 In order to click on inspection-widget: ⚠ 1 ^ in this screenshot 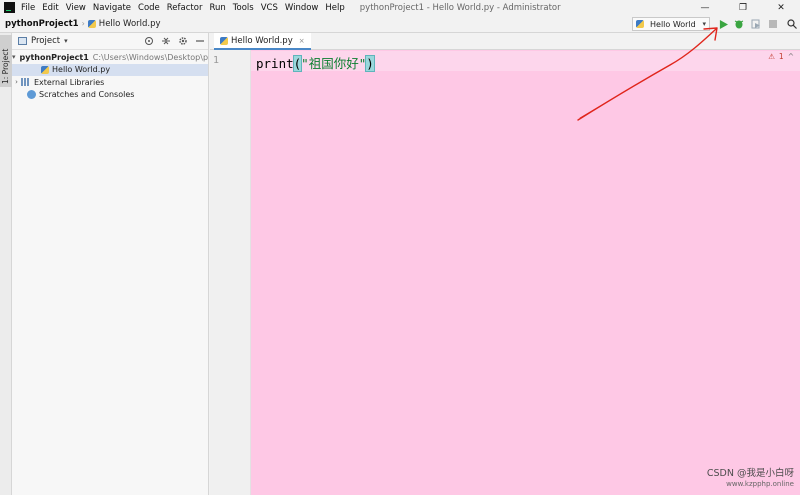, I will do `click(781, 56)`.